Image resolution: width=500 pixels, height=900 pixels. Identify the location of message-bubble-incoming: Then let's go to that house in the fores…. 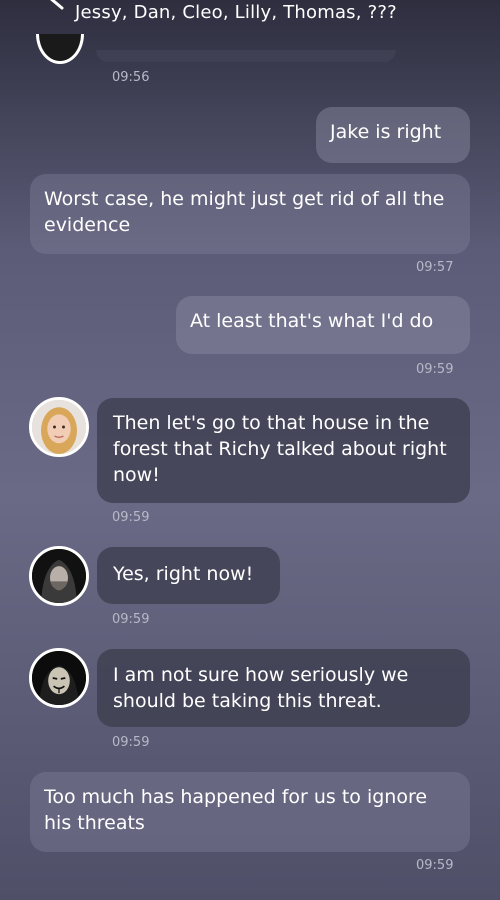
(283, 450).